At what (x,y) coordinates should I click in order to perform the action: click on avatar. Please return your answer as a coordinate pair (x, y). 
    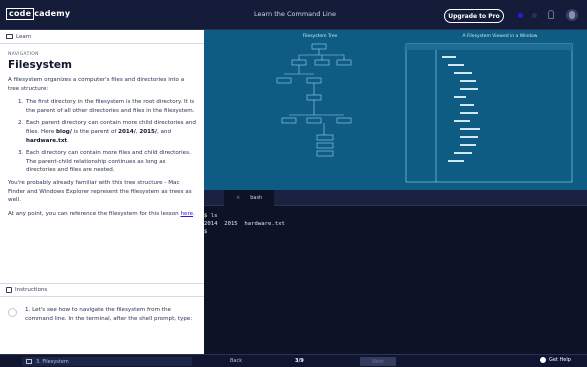
    Looking at the image, I should click on (572, 15).